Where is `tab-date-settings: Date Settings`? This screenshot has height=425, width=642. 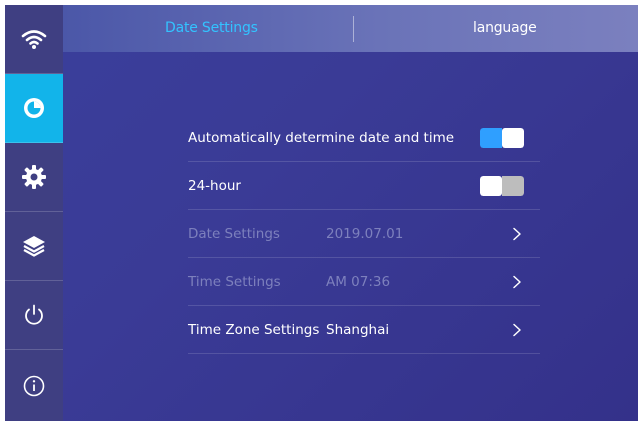 tab-date-settings: Date Settings is located at coordinates (211, 28).